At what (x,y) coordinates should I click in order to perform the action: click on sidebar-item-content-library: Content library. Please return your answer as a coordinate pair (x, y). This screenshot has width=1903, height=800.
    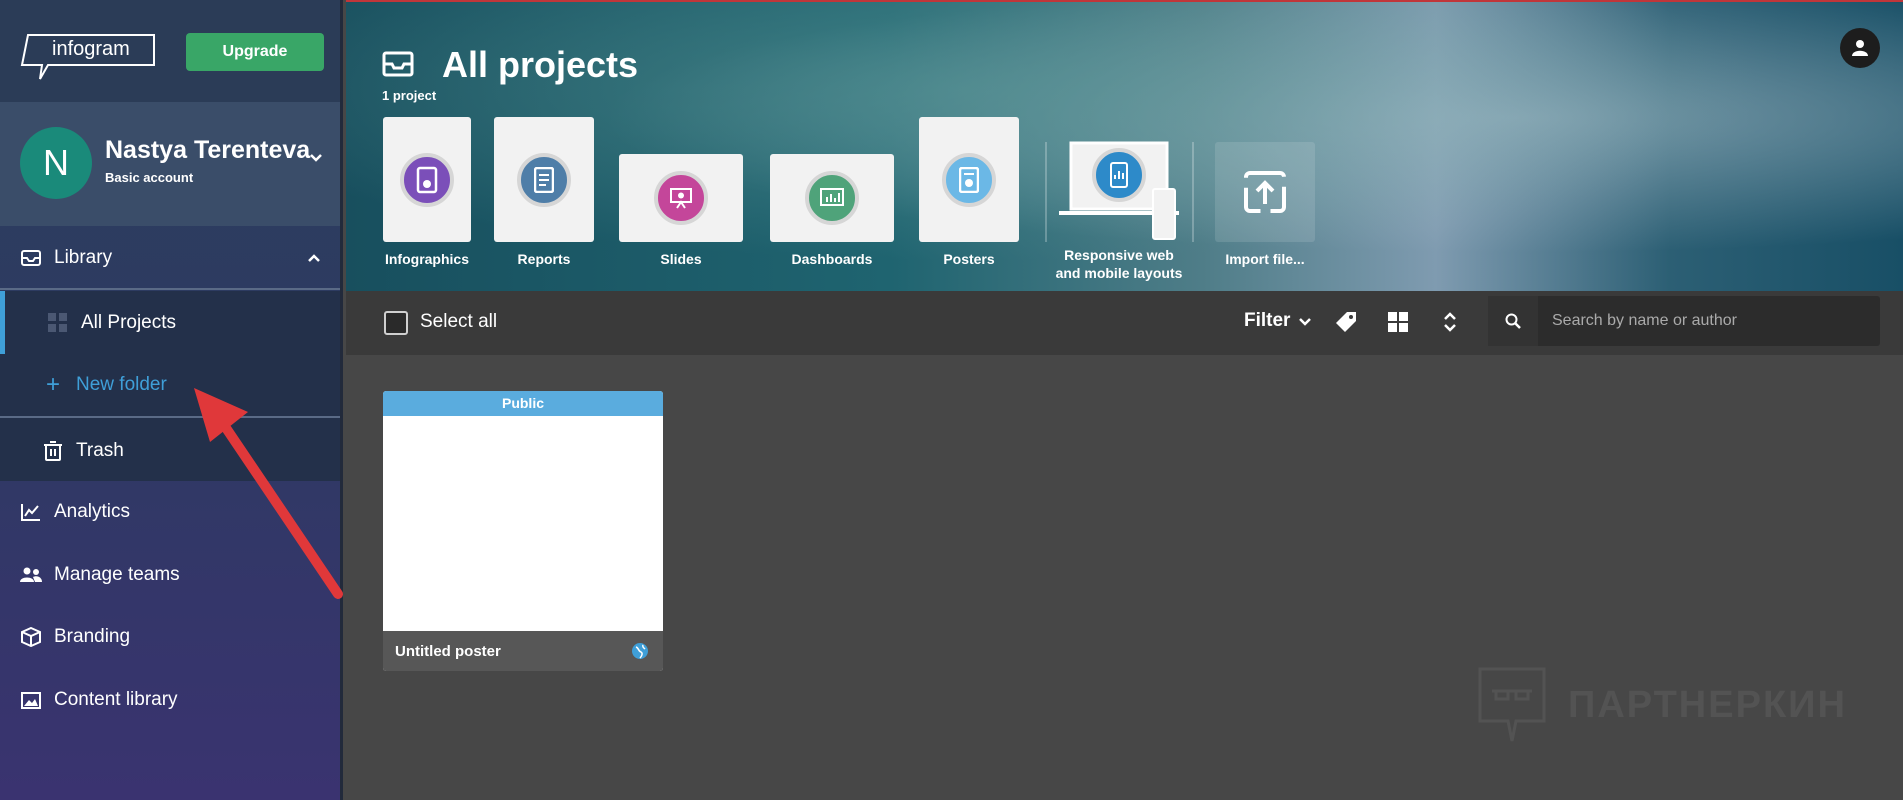
    Looking at the image, I should click on (170, 700).